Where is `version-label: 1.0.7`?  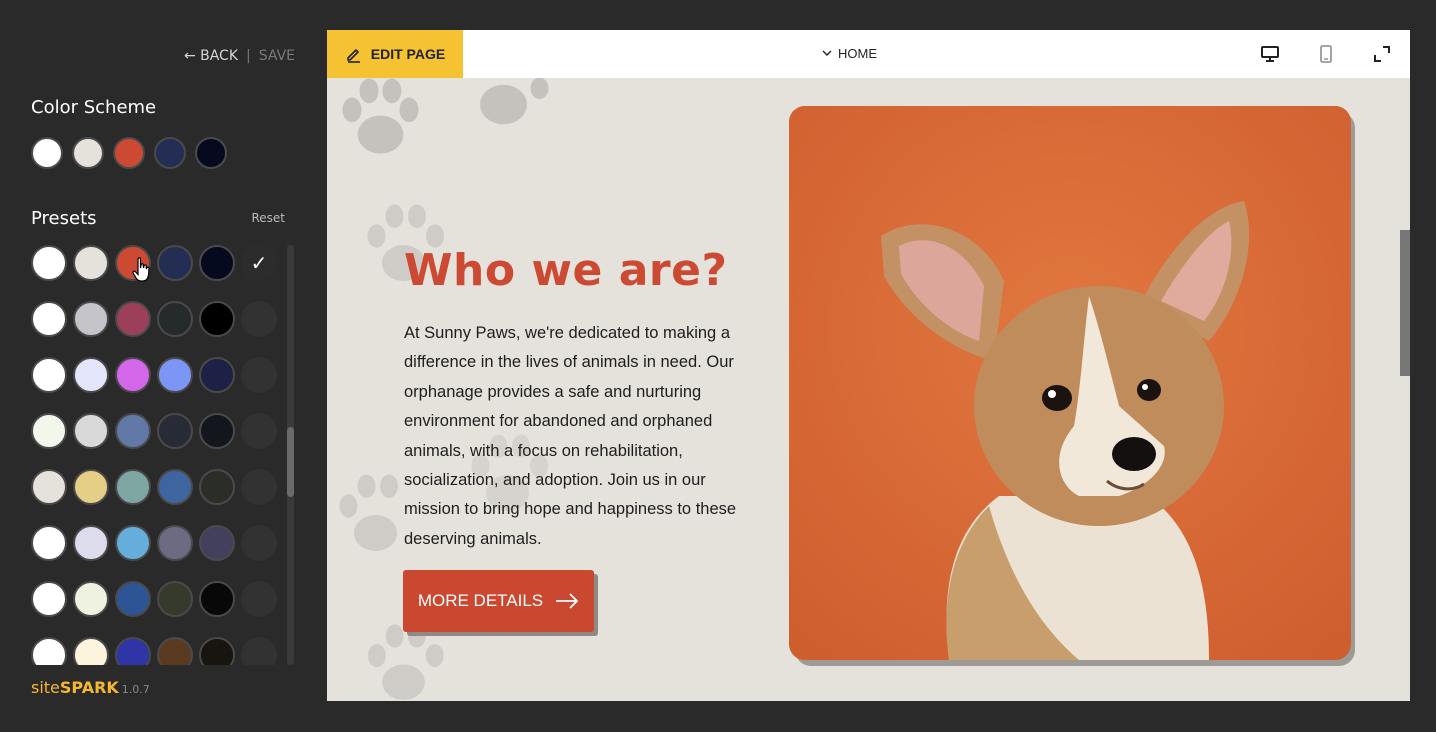 version-label: 1.0.7 is located at coordinates (135, 689).